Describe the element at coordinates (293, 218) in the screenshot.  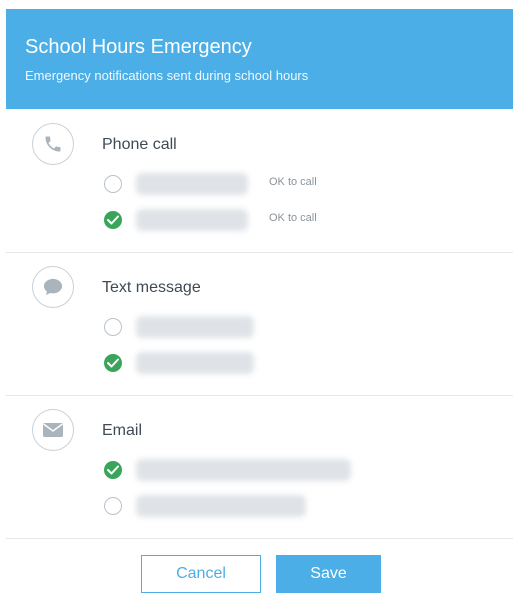
I see `phone-option-2-note: OK to call` at that location.